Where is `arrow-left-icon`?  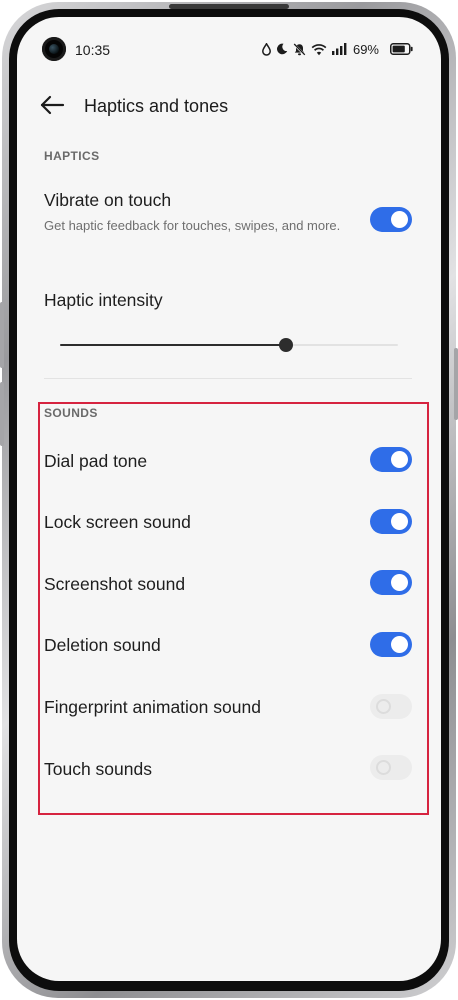 arrow-left-icon is located at coordinates (52, 107).